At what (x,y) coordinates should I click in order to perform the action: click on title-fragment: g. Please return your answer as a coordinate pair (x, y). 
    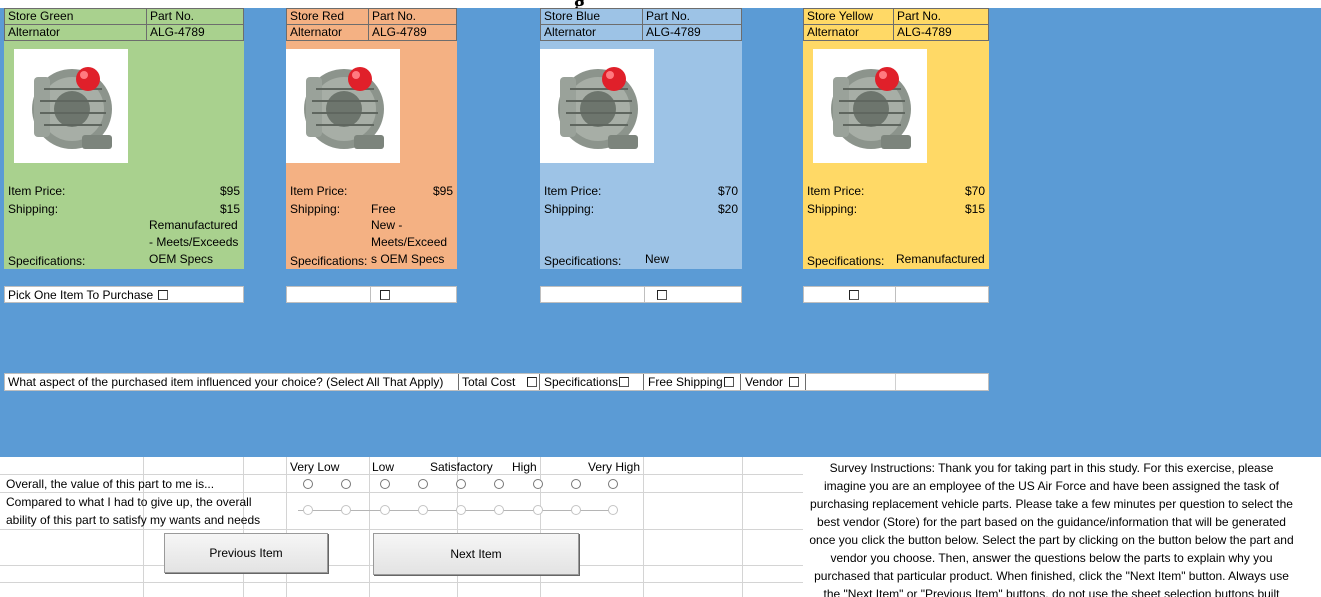
    Looking at the image, I should click on (579, 4).